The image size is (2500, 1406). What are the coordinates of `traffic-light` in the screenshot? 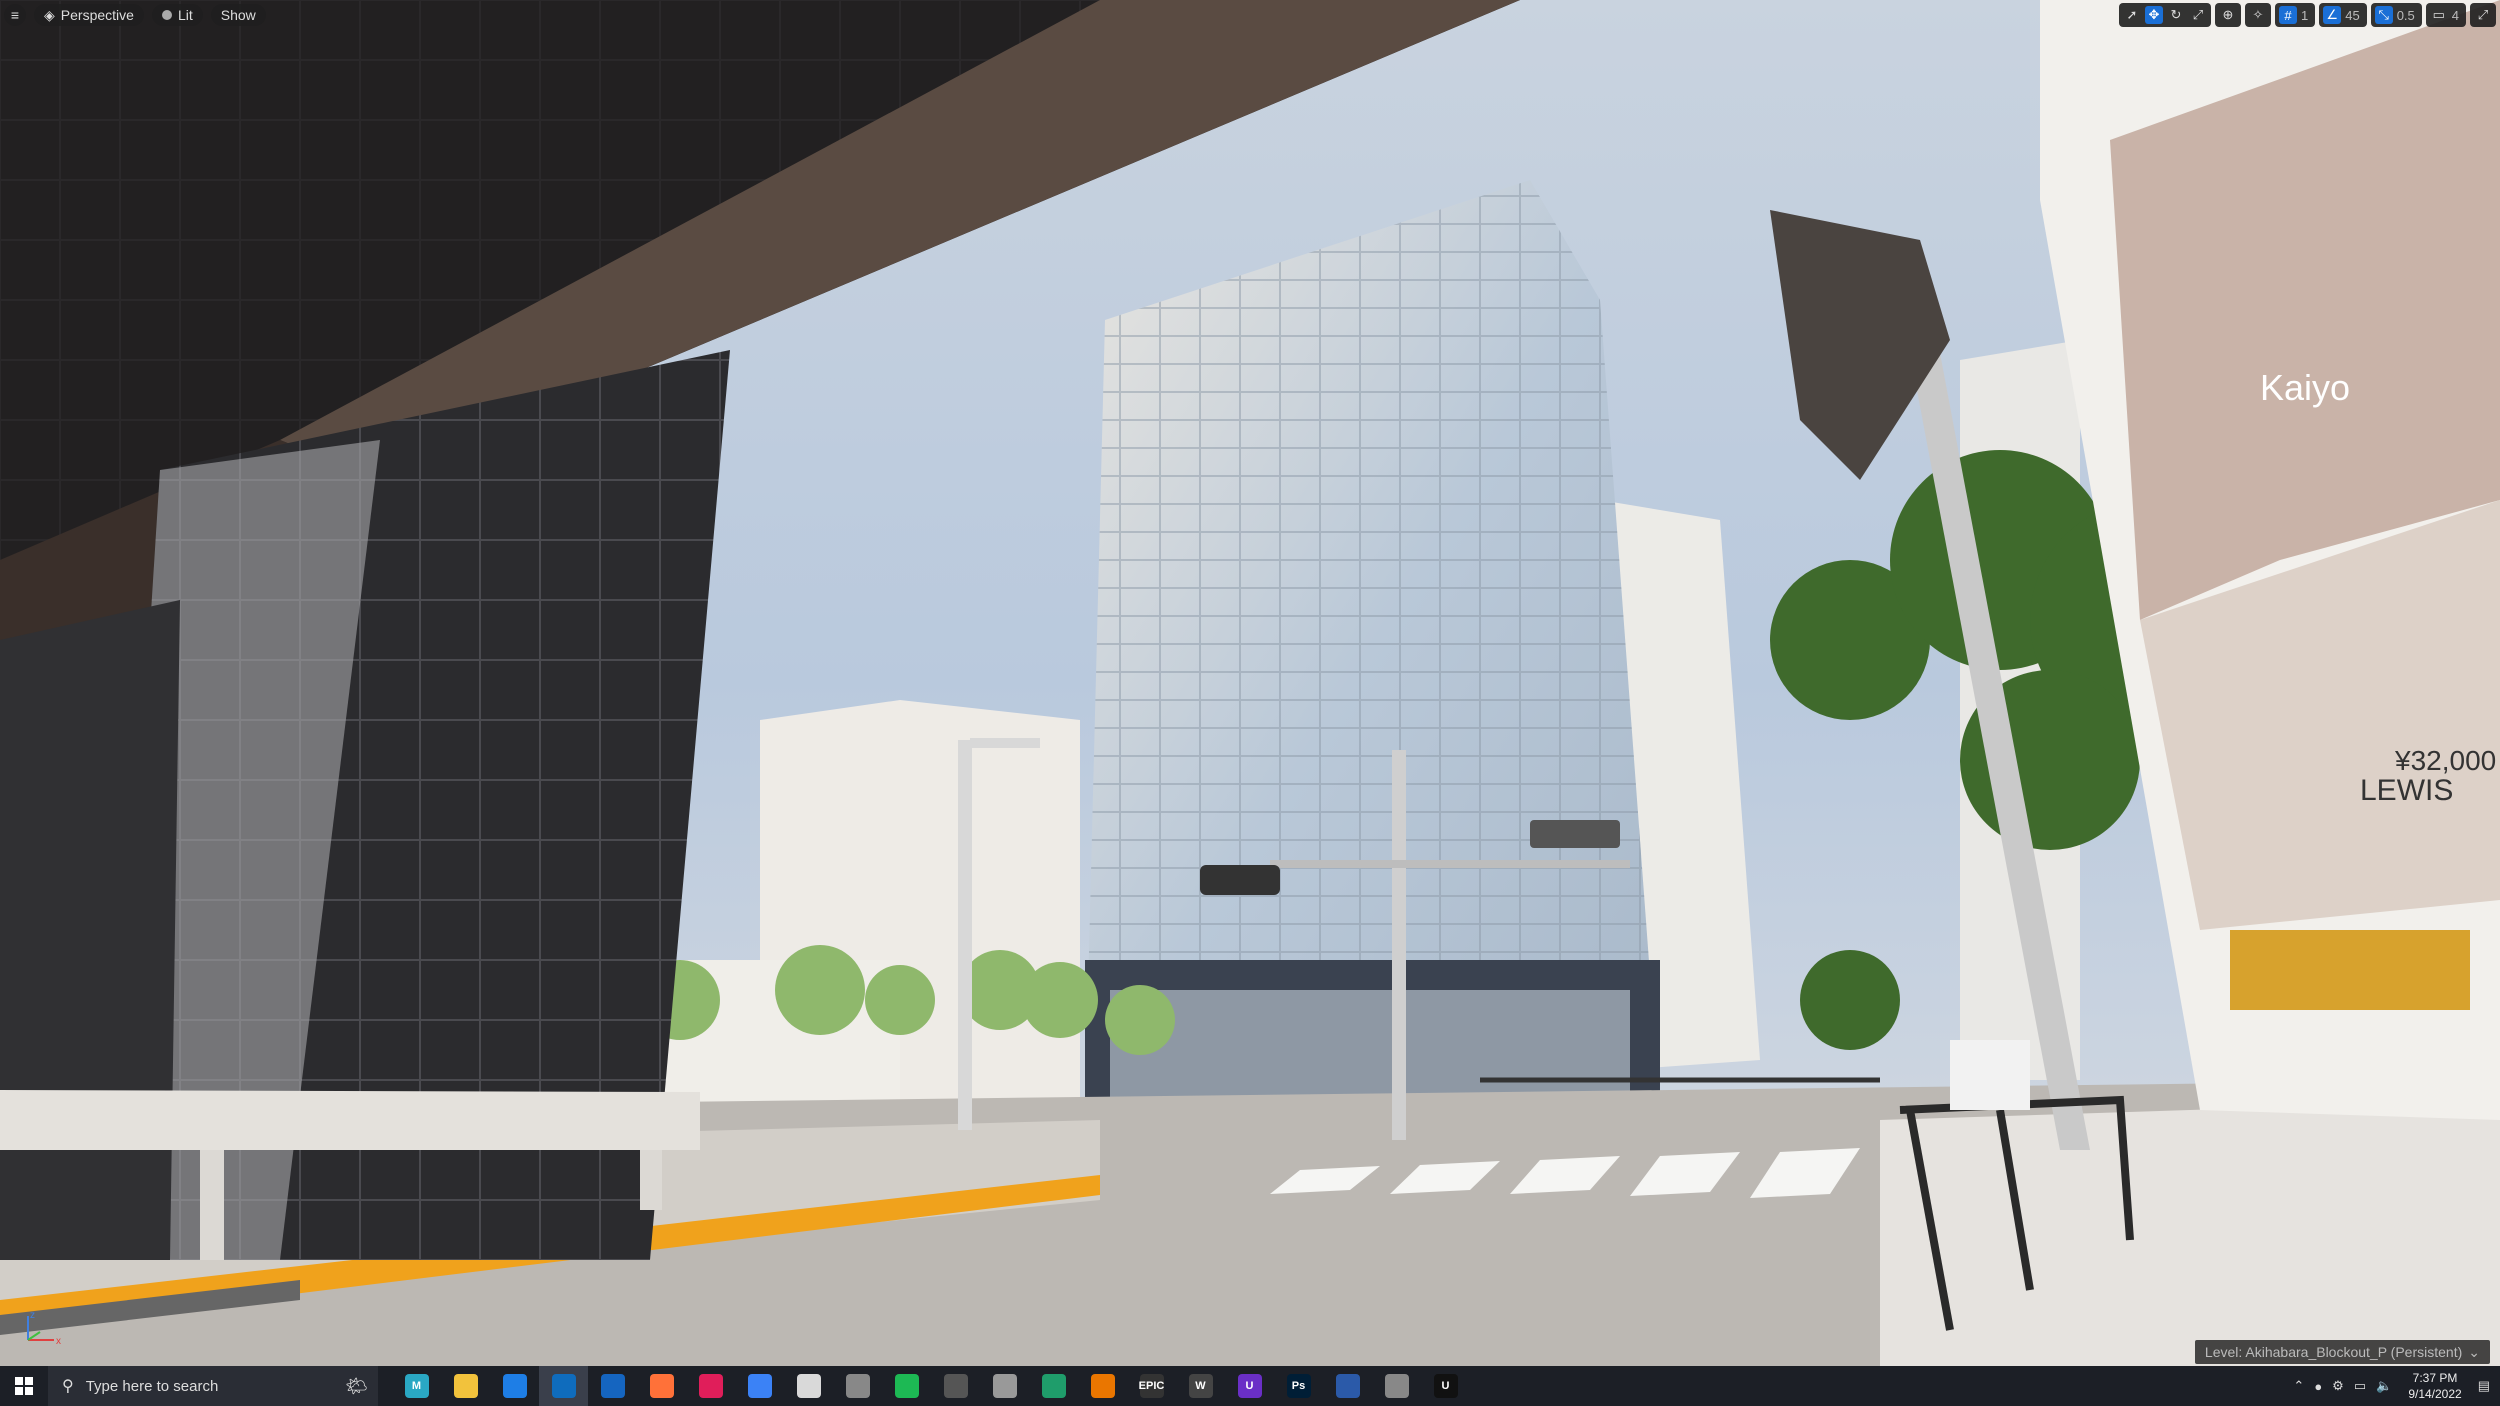 It's located at (1240, 880).